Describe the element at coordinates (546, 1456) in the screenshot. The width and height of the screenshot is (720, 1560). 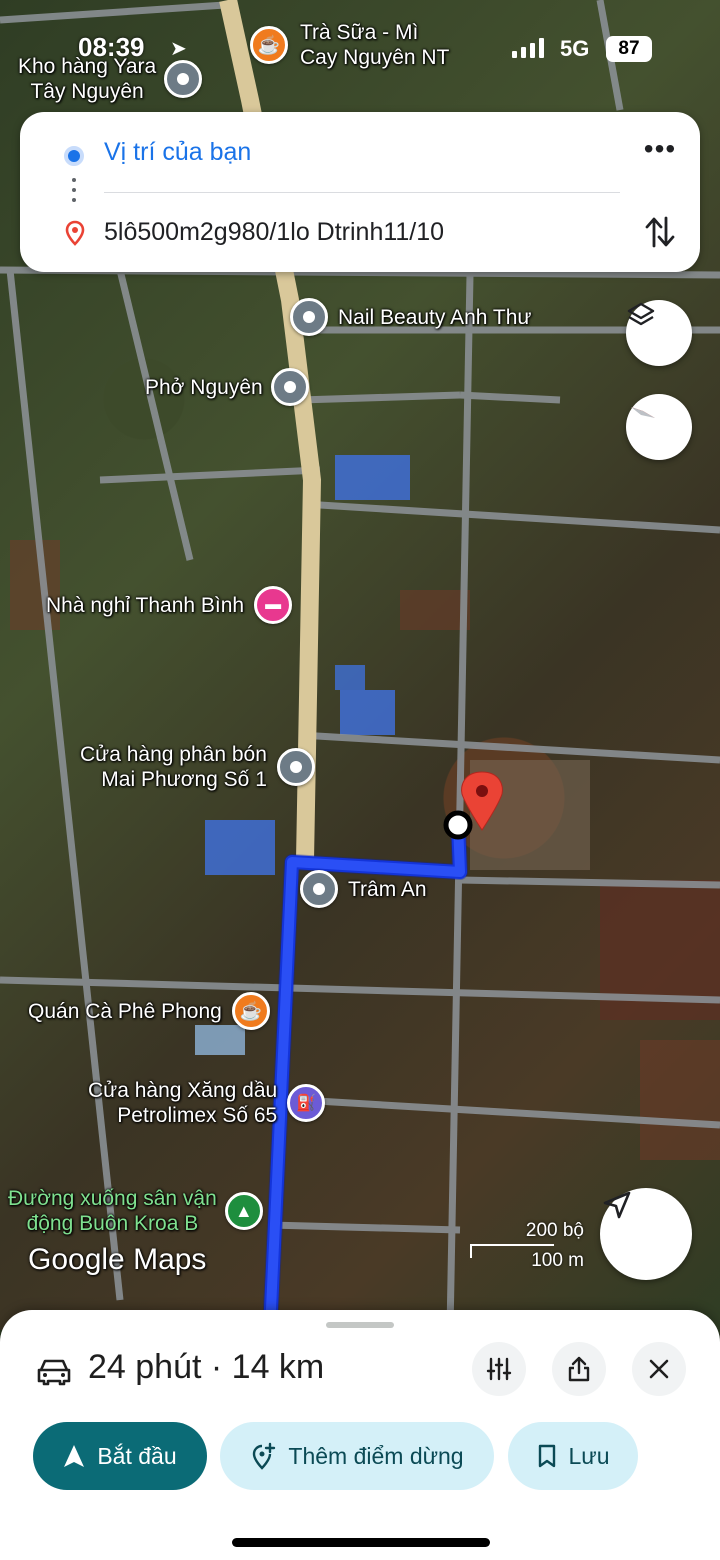
I see `bookmark-icon` at that location.